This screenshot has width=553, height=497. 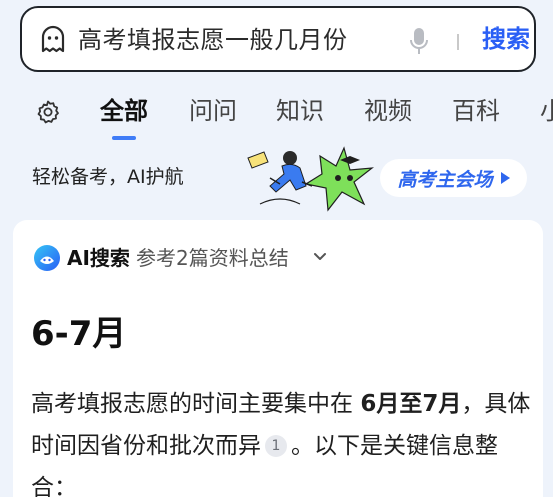 I want to click on search-input: 高考填报志愿一般几月份, so click(x=213, y=40).